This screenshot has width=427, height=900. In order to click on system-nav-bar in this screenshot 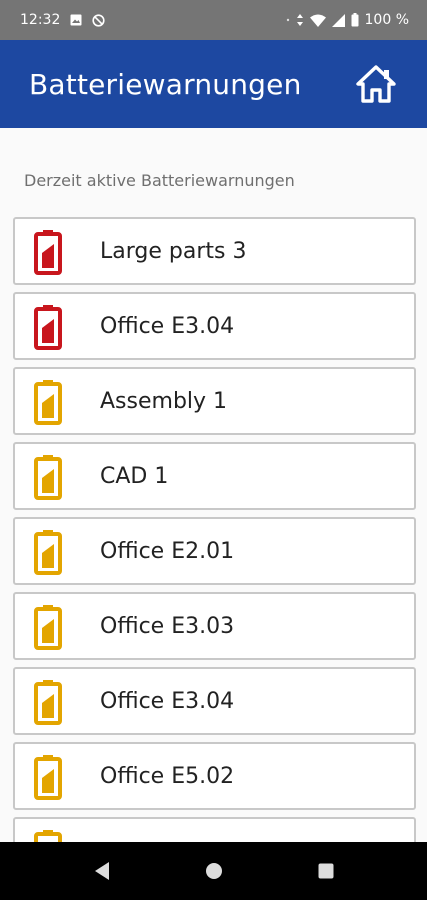, I will do `click(213, 871)`.